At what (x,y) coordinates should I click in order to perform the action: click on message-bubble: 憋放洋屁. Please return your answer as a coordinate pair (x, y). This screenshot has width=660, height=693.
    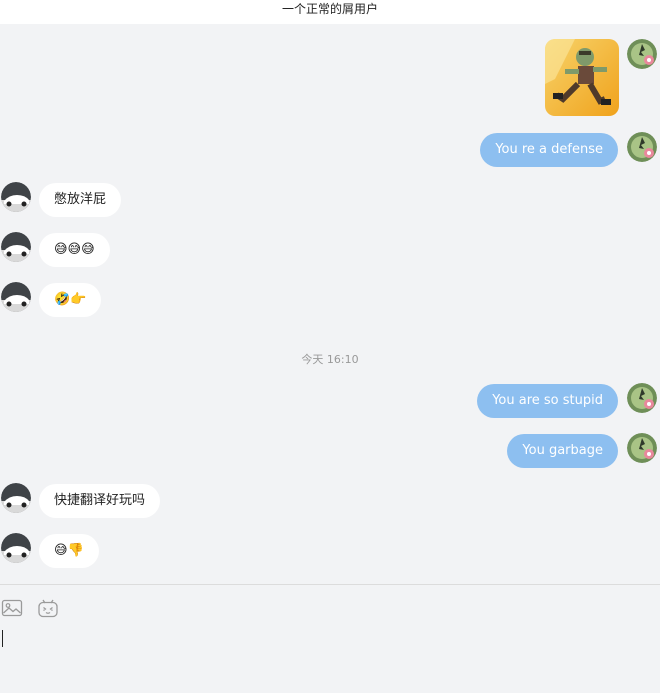
    Looking at the image, I should click on (80, 200).